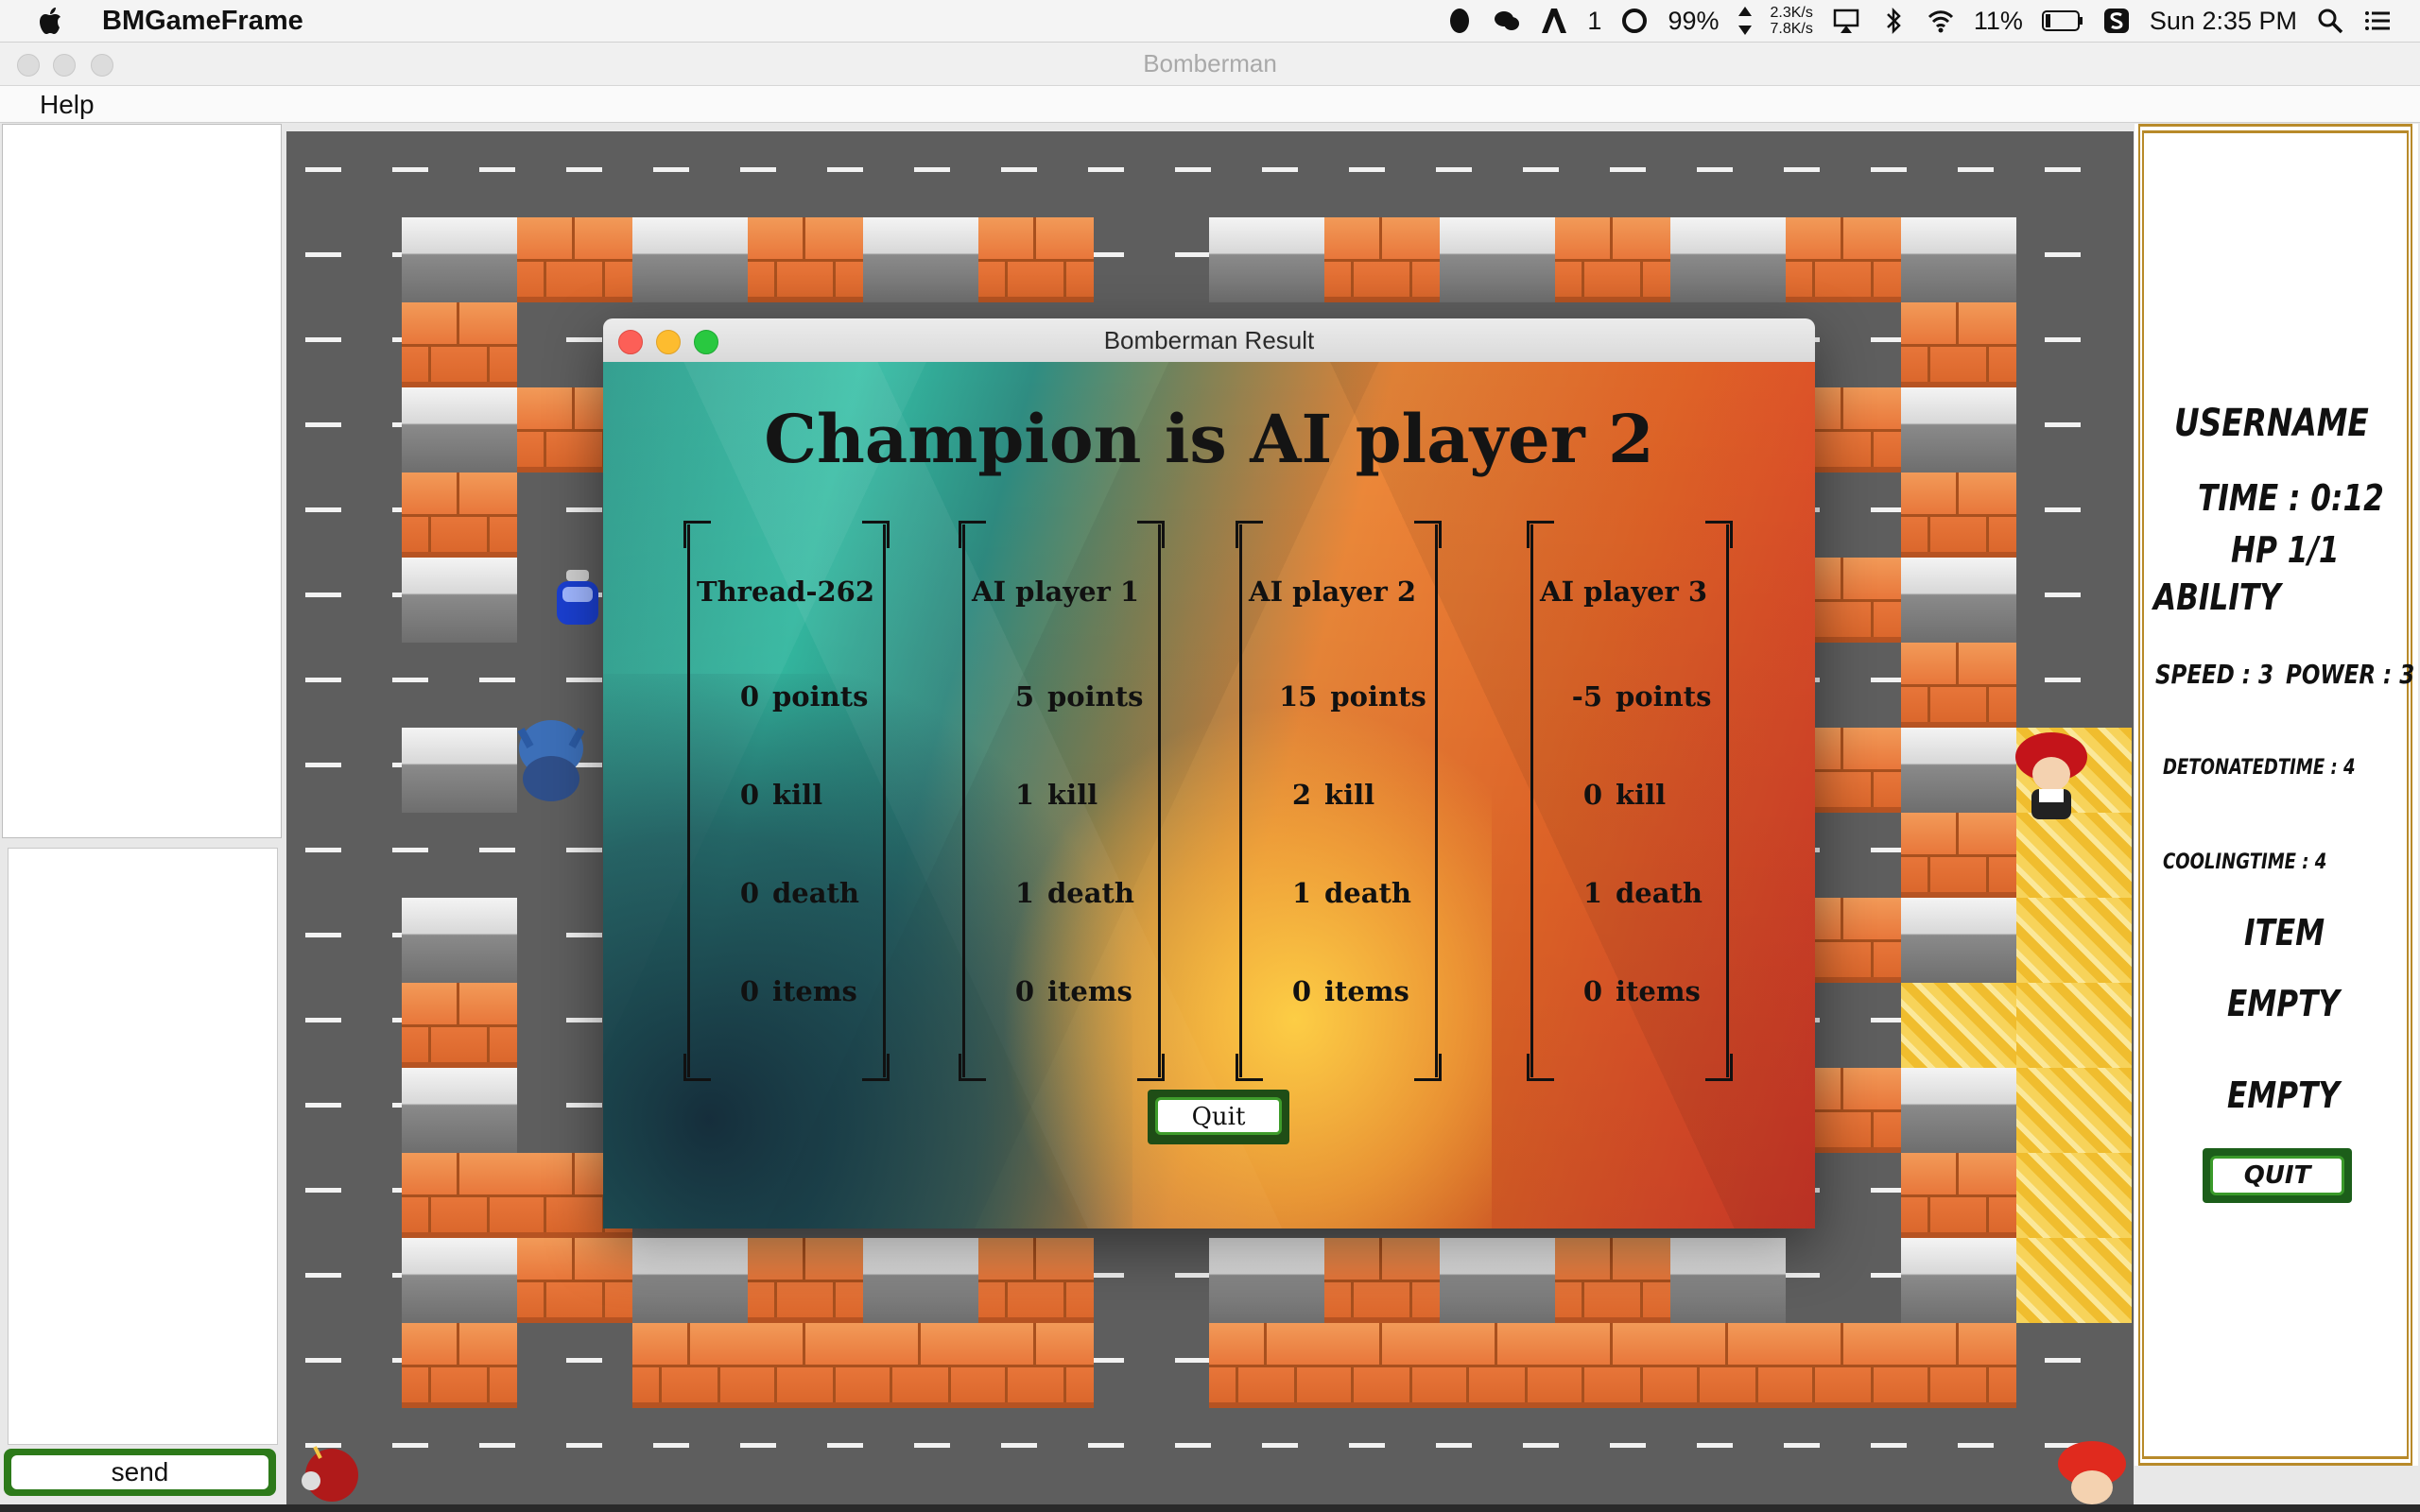 The height and width of the screenshot is (1512, 2420). I want to click on stat-items: 0 items, so click(1067, 991).